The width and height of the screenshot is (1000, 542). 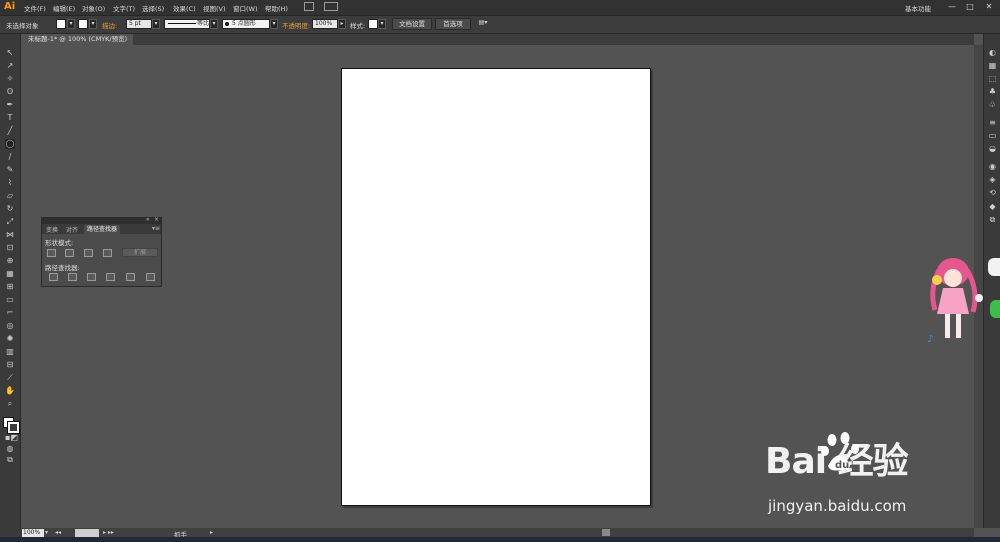 I want to click on brush-definition: 5 点圆形, so click(x=246, y=24).